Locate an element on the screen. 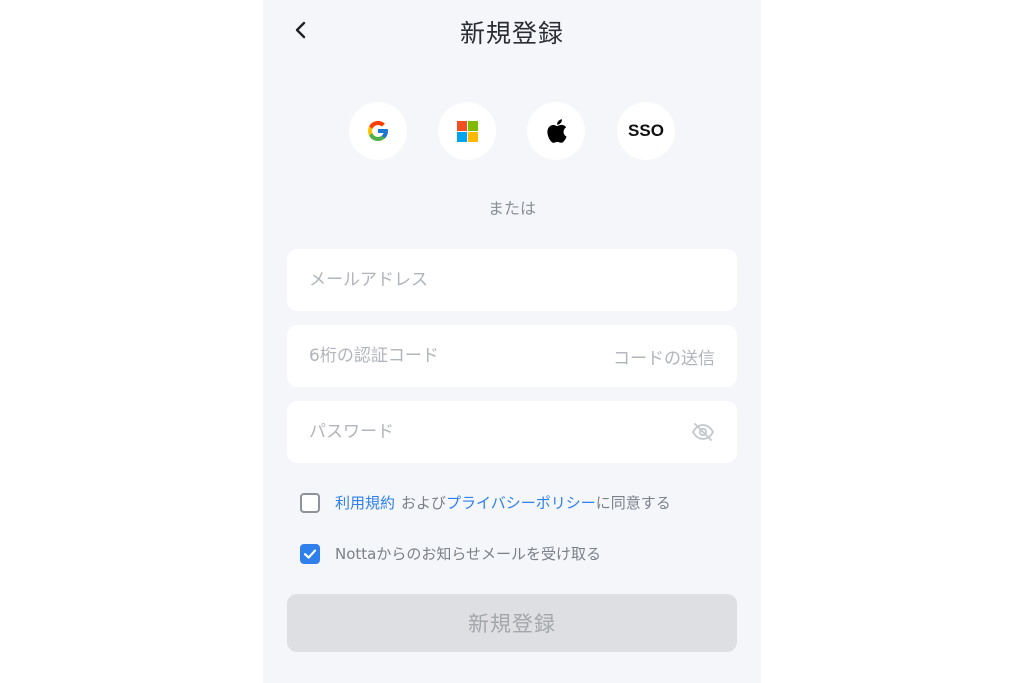 The image size is (1024, 683). microsoft-login-button is located at coordinates (467, 131).